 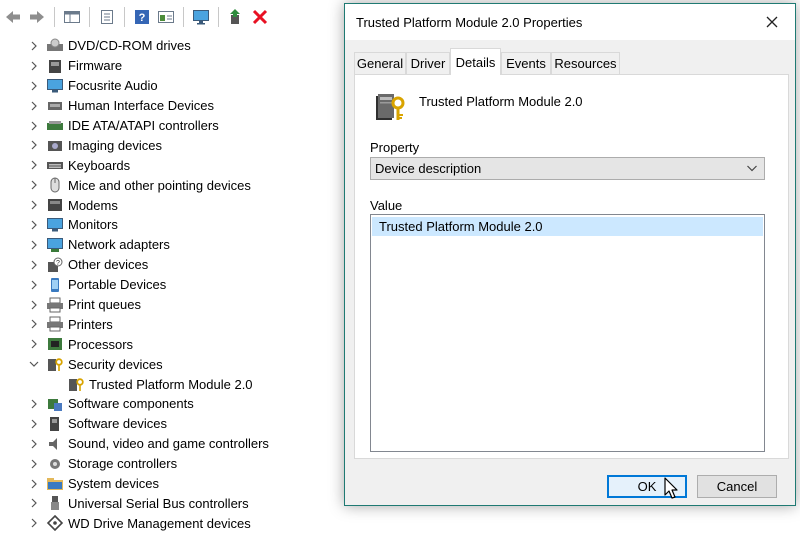 I want to click on tree-item: Firmware, so click(x=170, y=66).